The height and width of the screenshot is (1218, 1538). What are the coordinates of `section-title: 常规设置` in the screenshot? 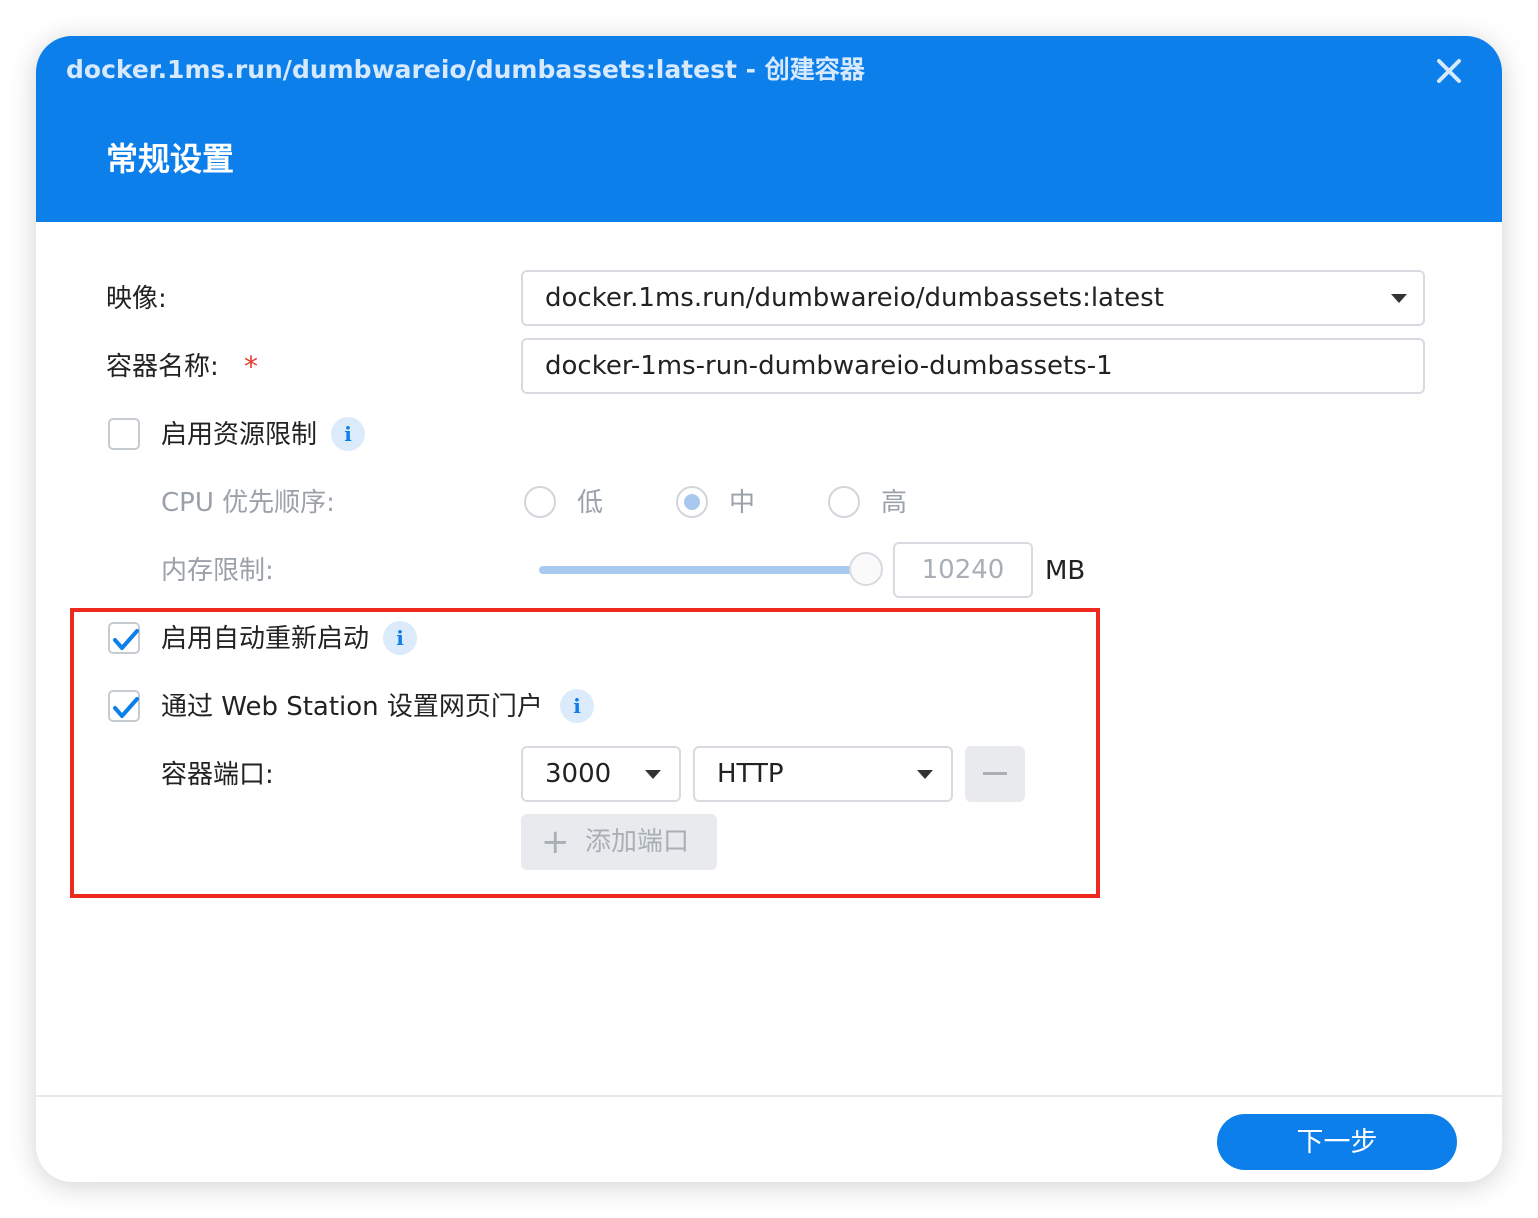 It's located at (170, 159).